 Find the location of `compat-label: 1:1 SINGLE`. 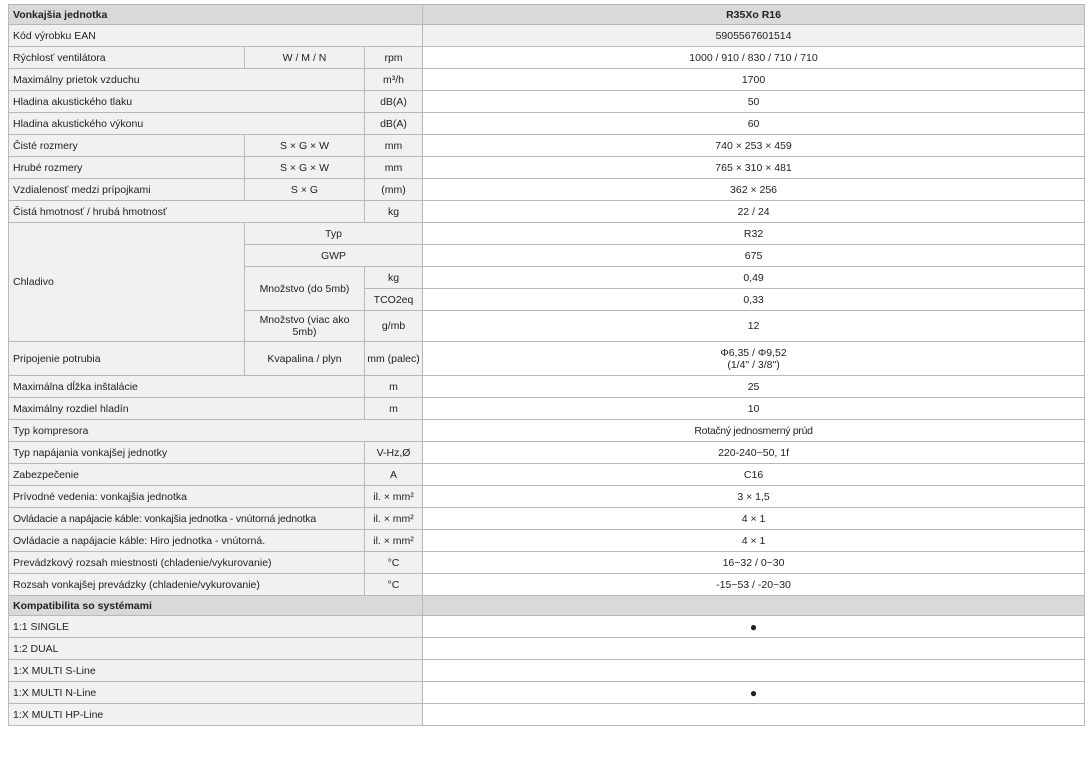

compat-label: 1:1 SINGLE is located at coordinates (215, 626).